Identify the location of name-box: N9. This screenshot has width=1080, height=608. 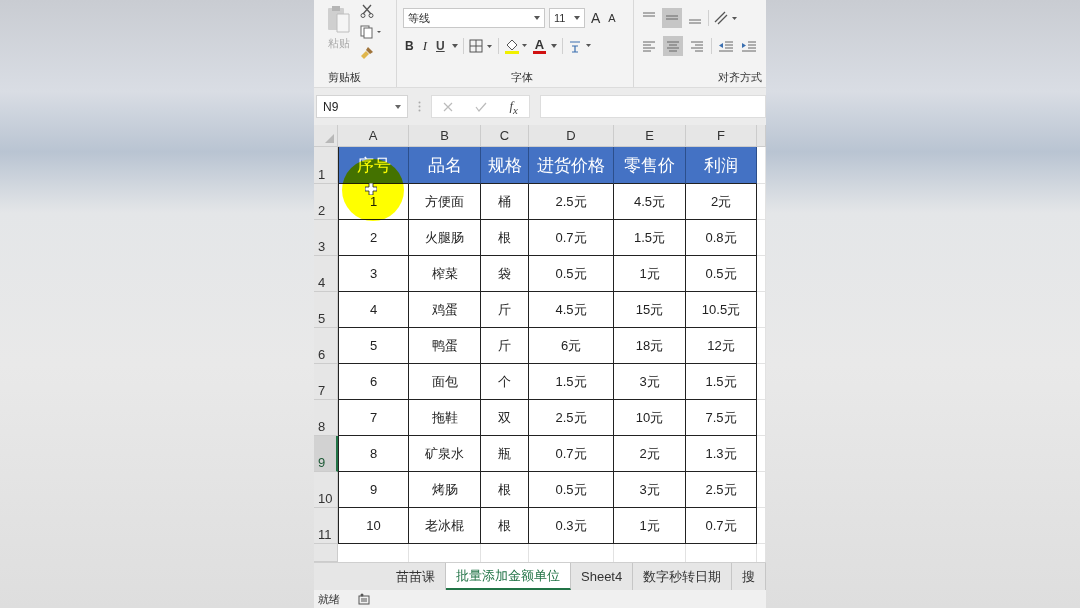
(362, 106).